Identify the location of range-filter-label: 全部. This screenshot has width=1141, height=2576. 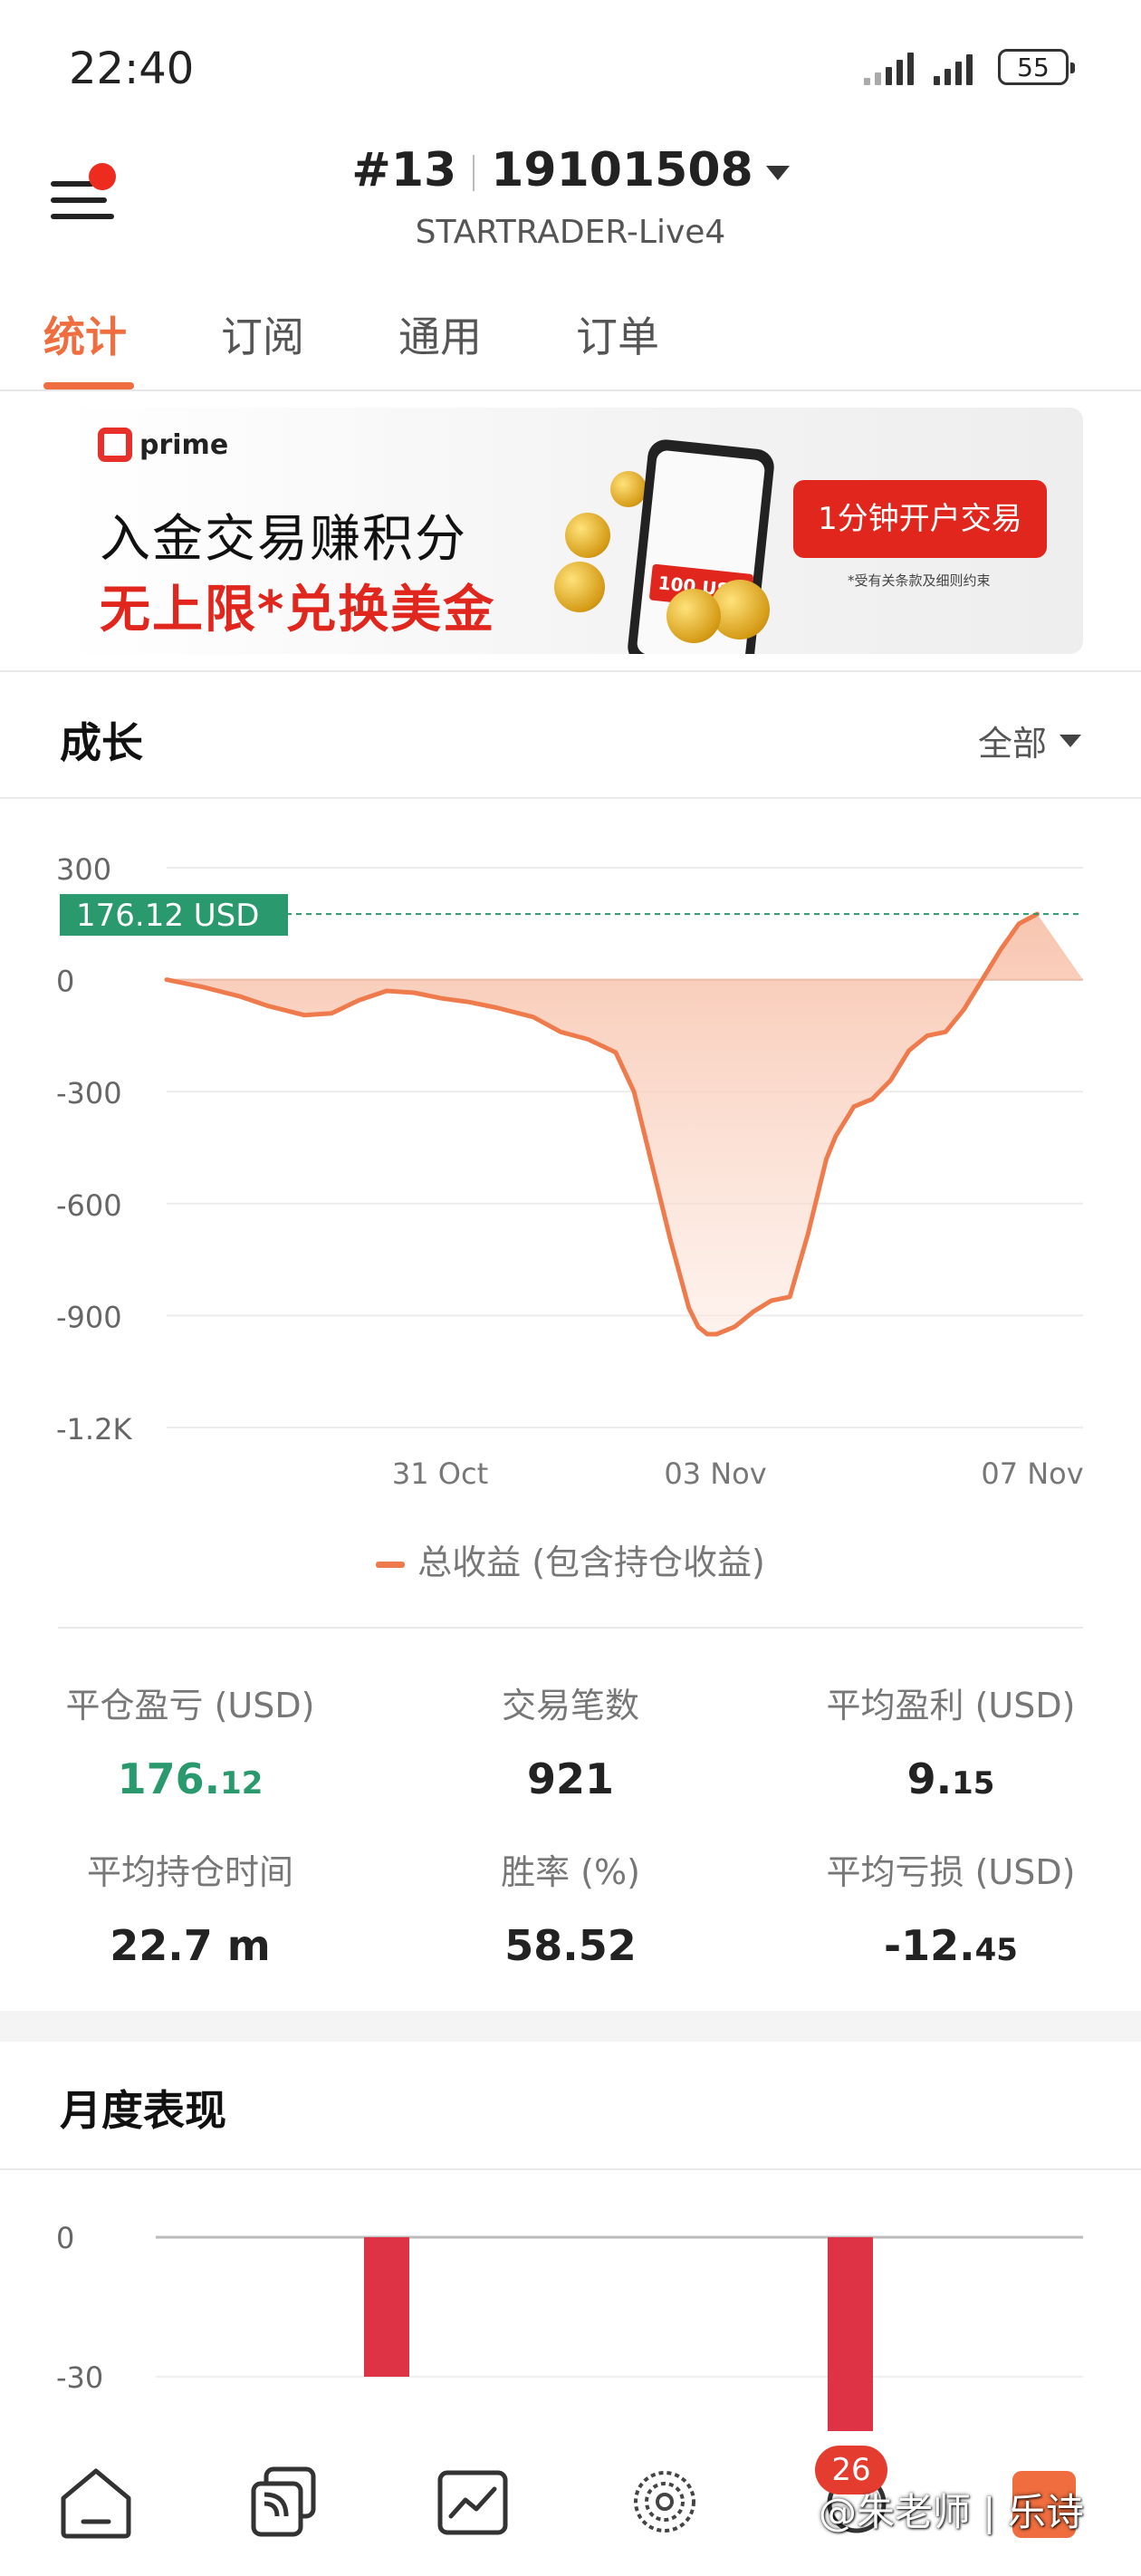
(1012, 744).